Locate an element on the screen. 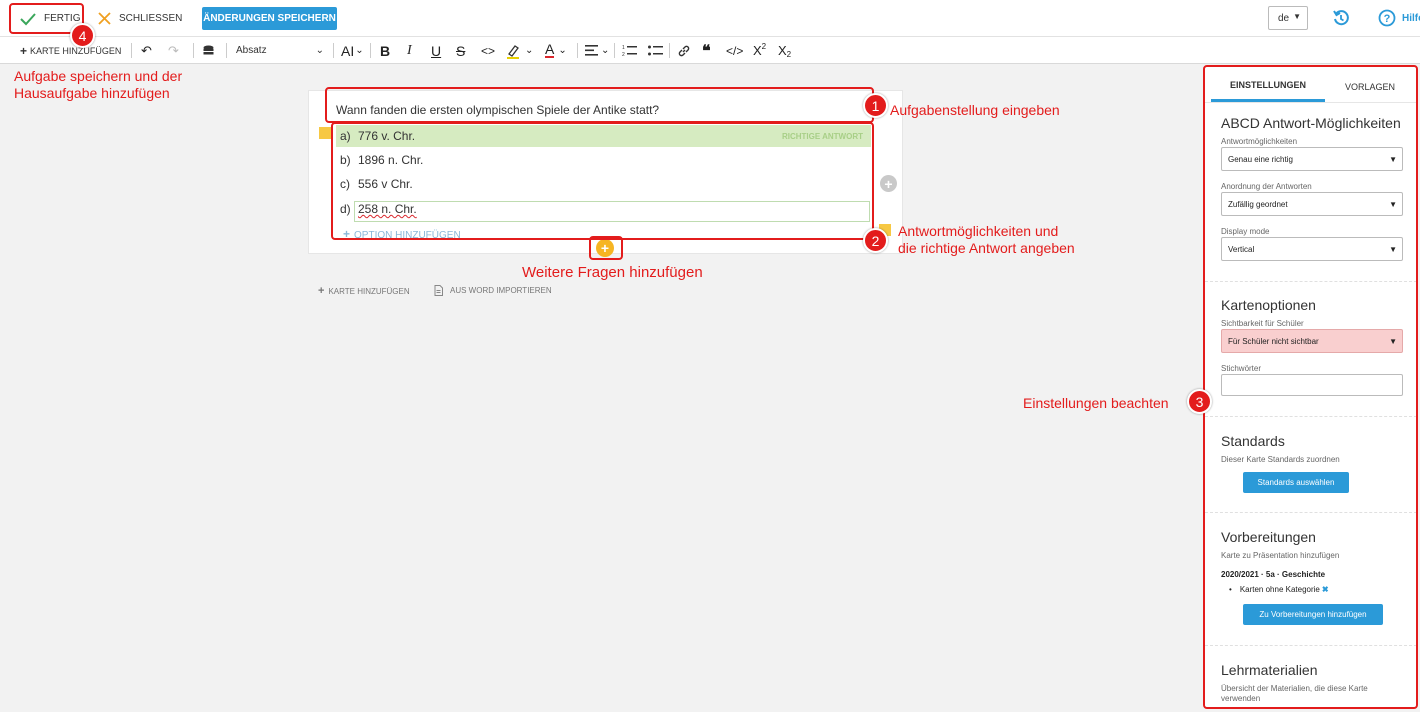 Image resolution: width=1420 pixels, height=712 pixels. annotation-badge-4: 4 is located at coordinates (82, 35).